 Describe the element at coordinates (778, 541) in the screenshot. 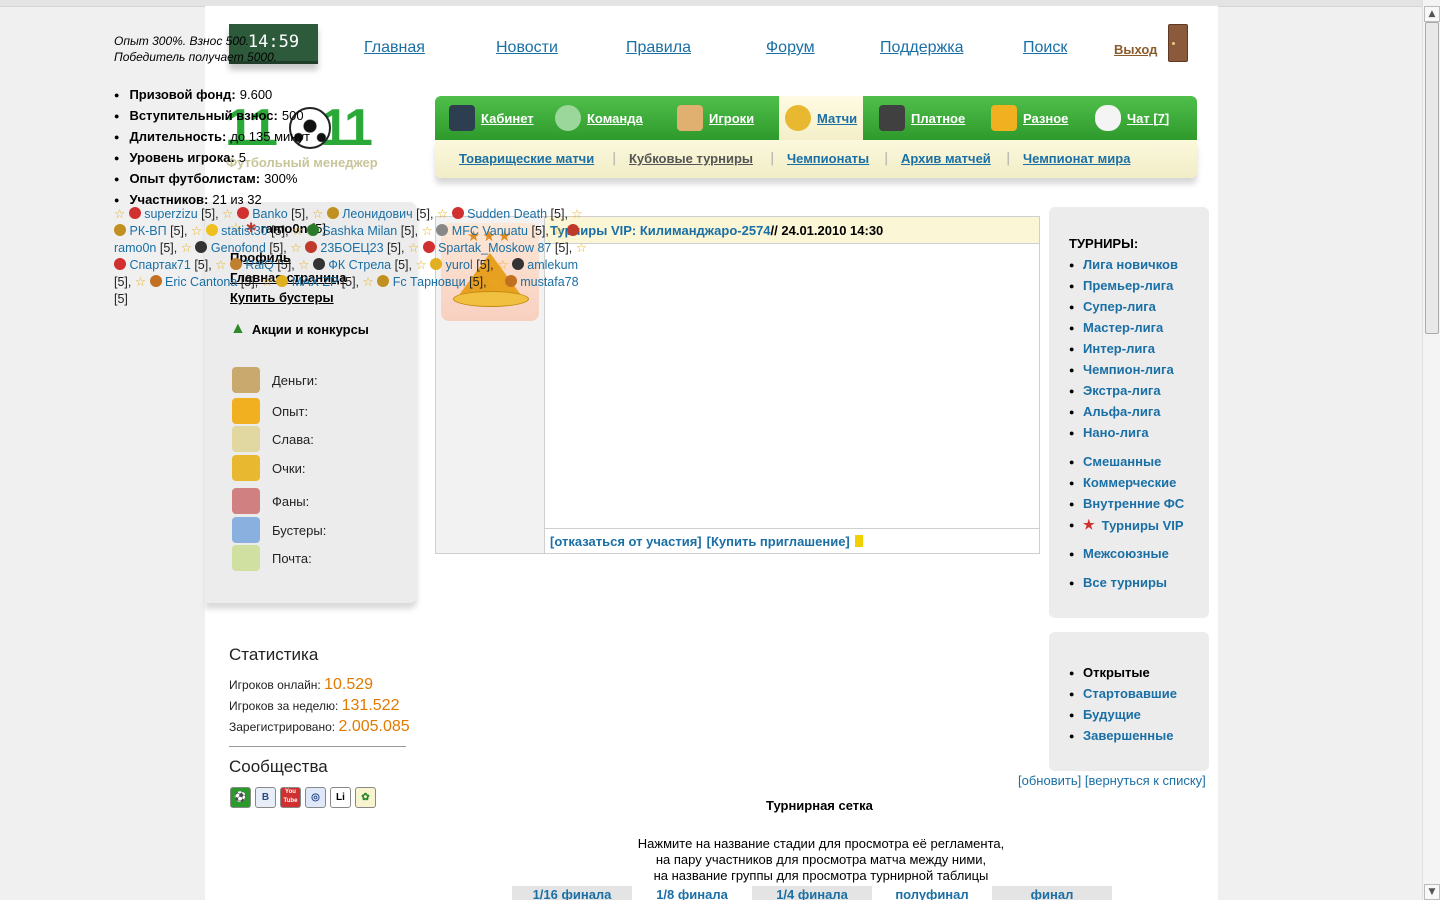

I see `buy-invite-link: [Купить приглашение]` at that location.